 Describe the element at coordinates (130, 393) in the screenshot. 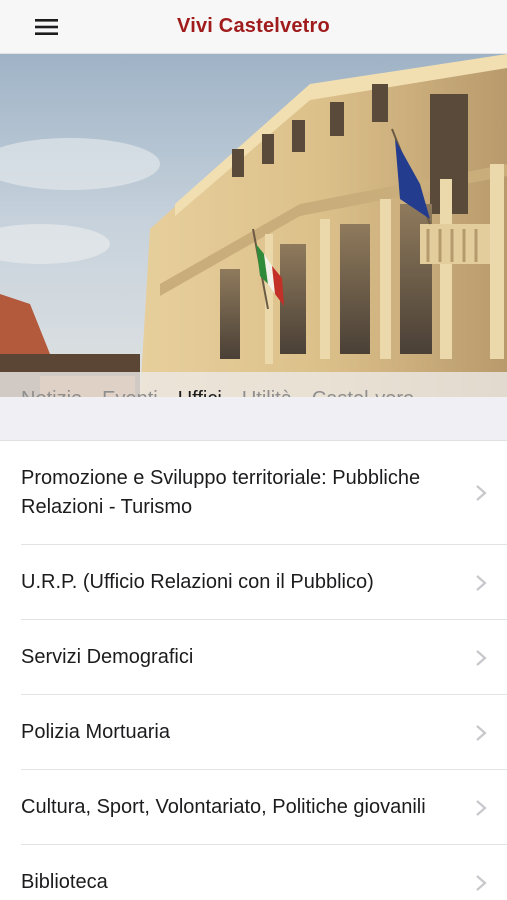

I see `tab-eventi: Eventi` at that location.